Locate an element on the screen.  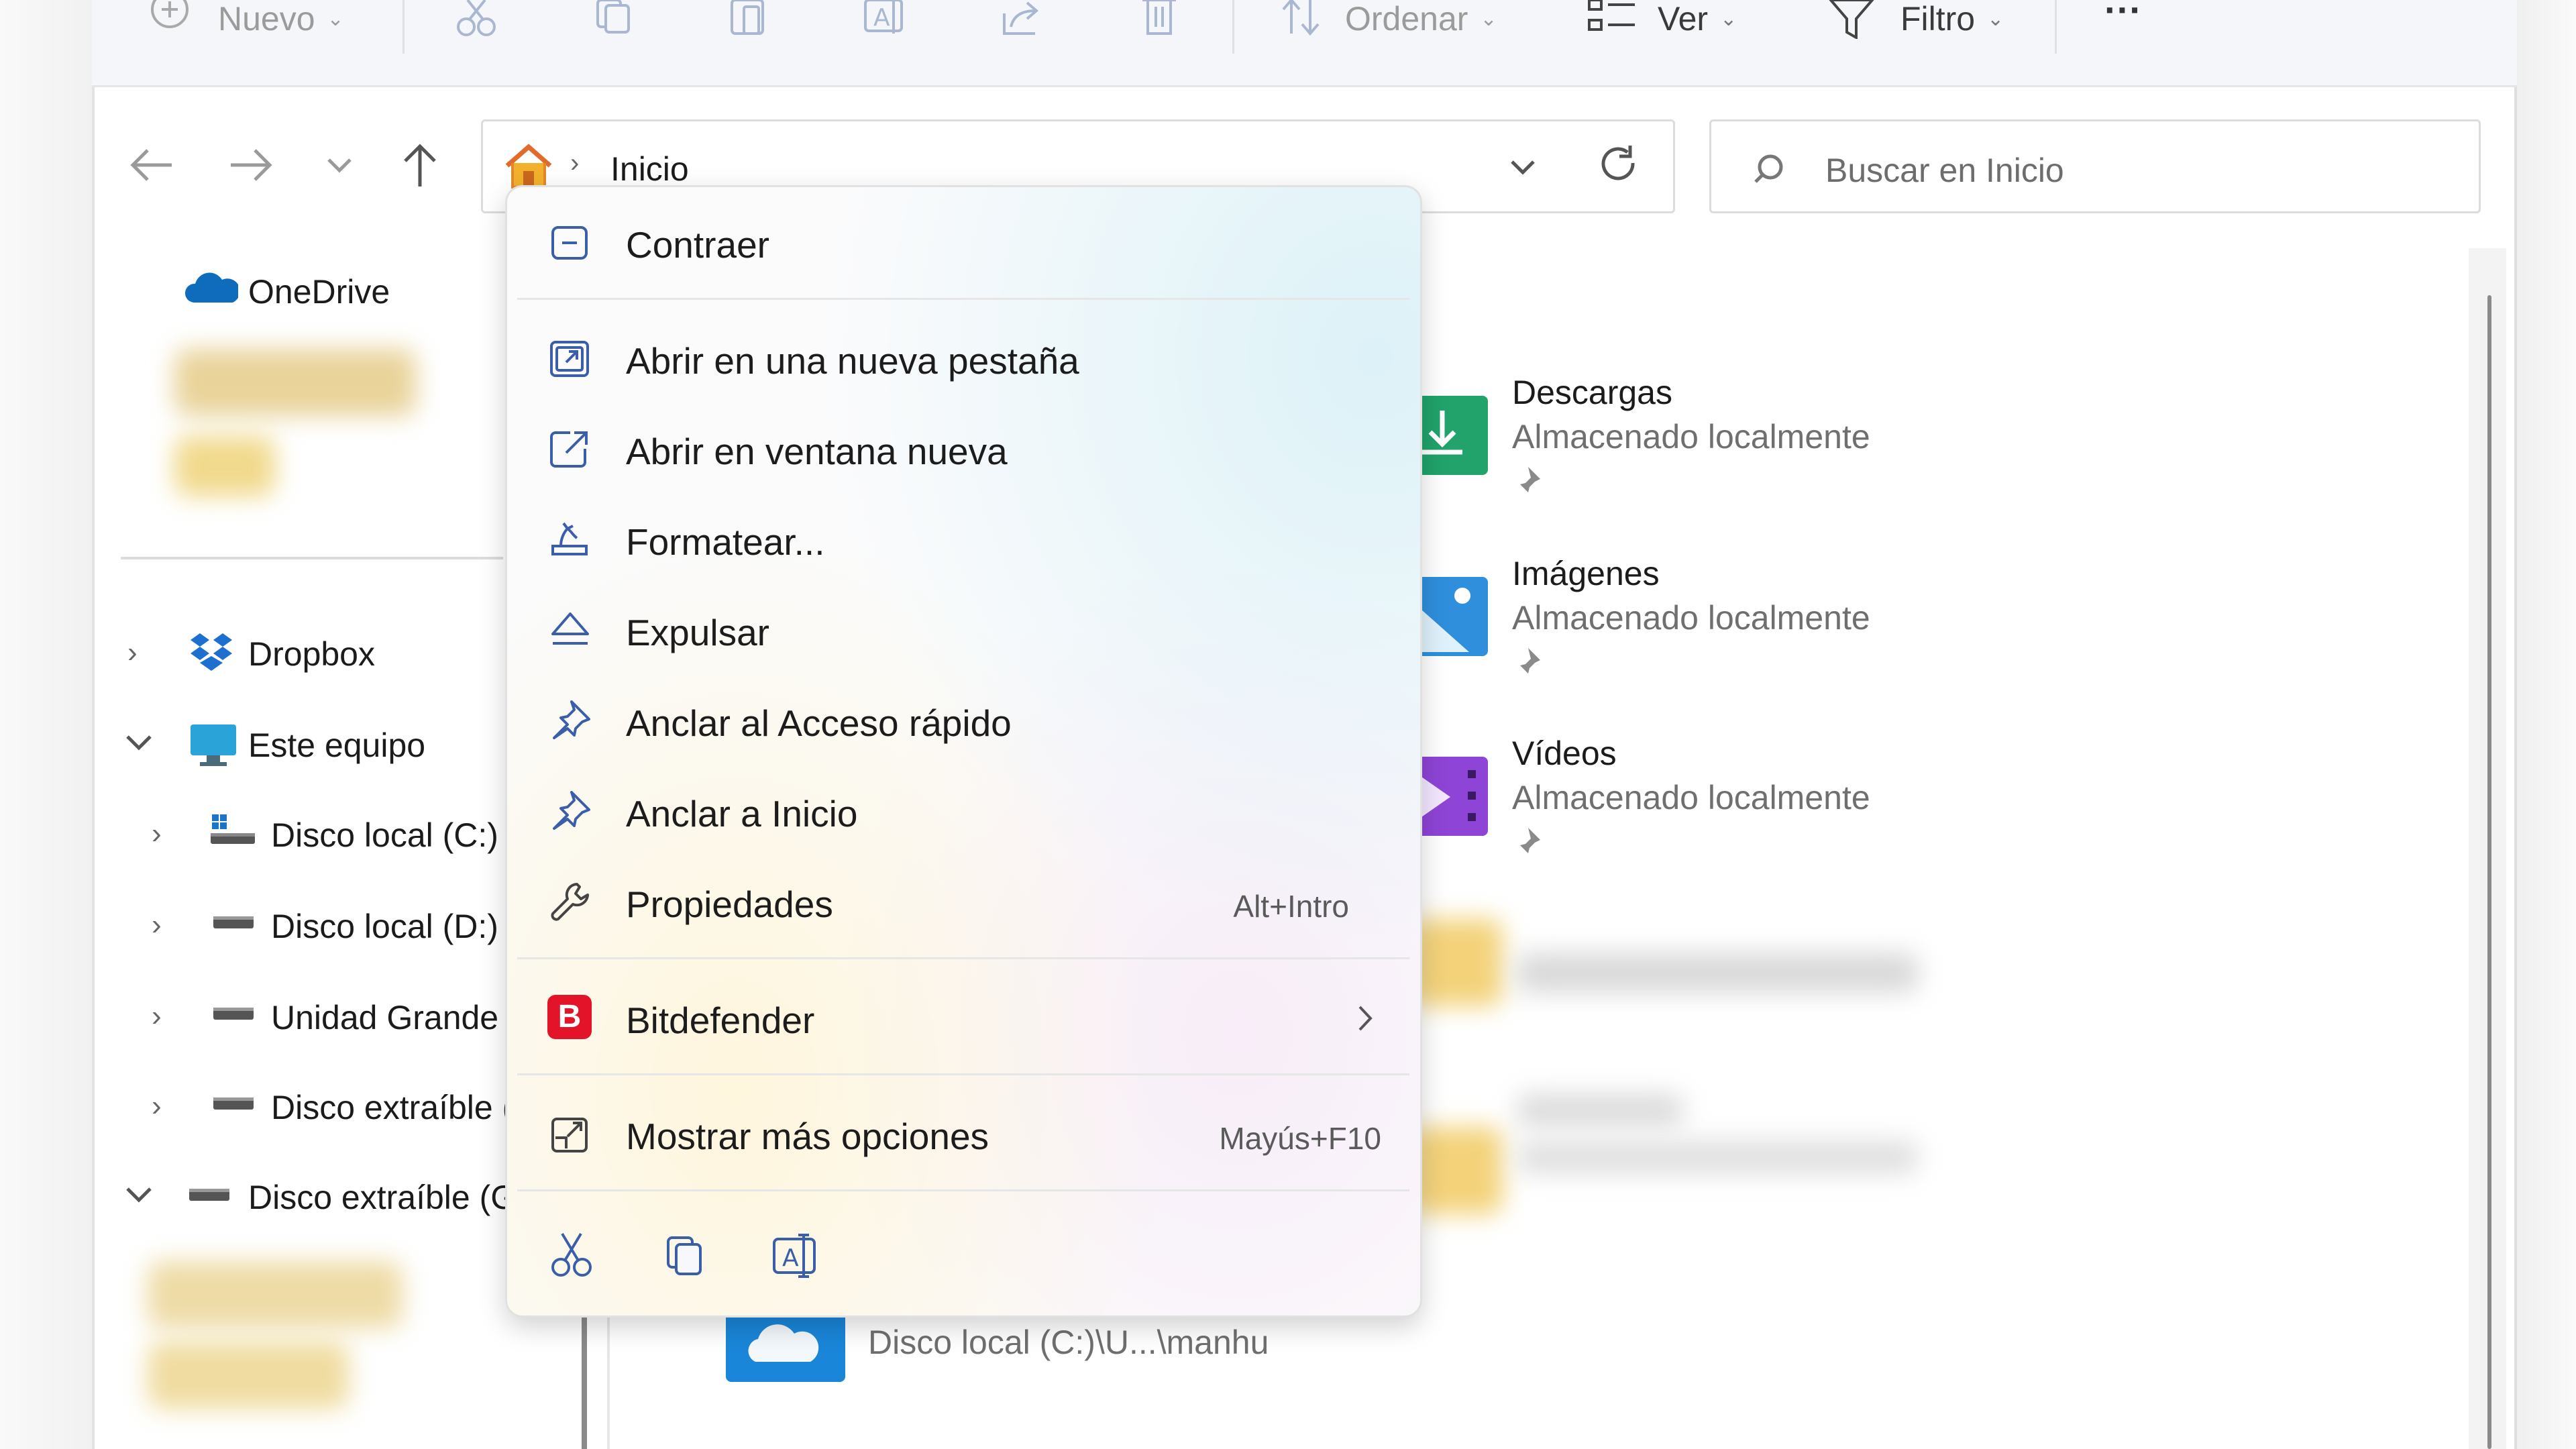
nav-removable-drive: Disco extraíble ( is located at coordinates (392, 1107).